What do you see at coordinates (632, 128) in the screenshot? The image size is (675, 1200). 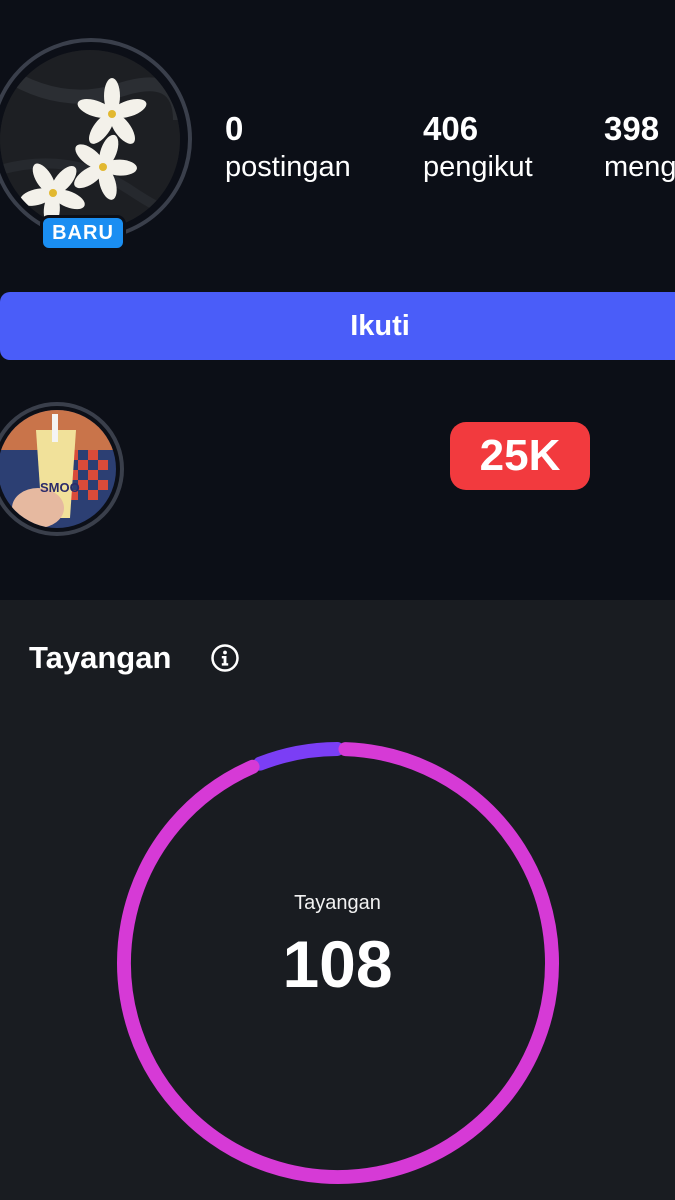 I see `stat-following-count: 398` at bounding box center [632, 128].